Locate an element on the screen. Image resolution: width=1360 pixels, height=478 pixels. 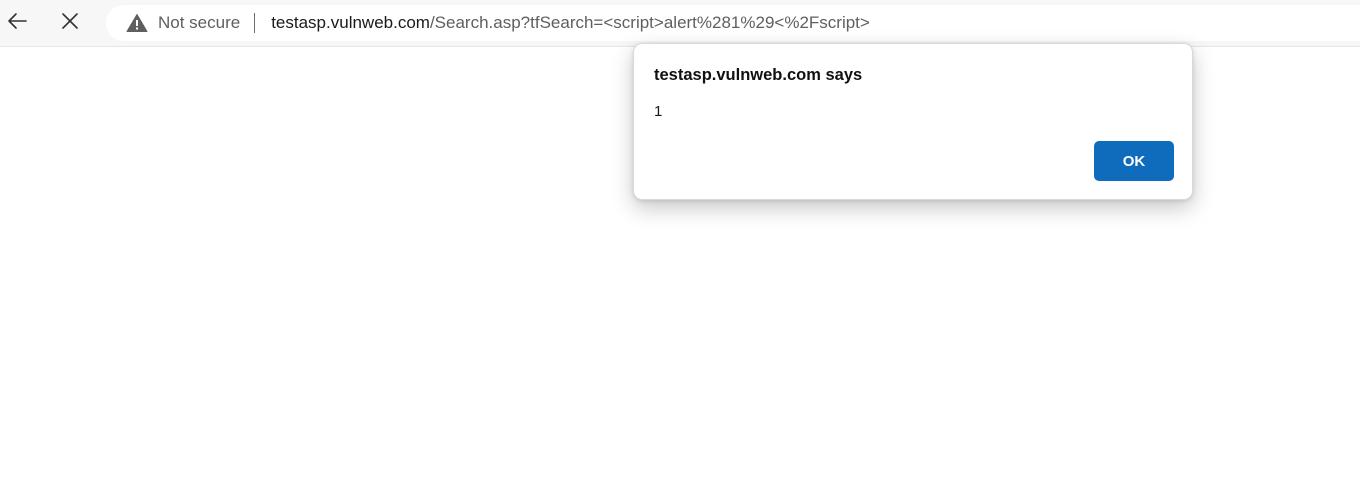
url-host: testasp.vulnweb.com is located at coordinates (350, 22).